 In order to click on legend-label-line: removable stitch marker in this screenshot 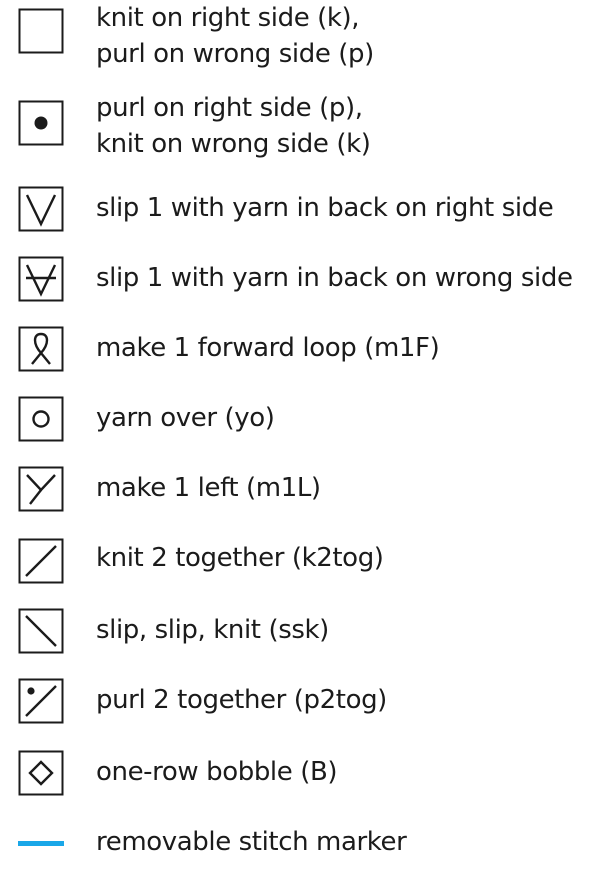, I will do `click(251, 842)`.